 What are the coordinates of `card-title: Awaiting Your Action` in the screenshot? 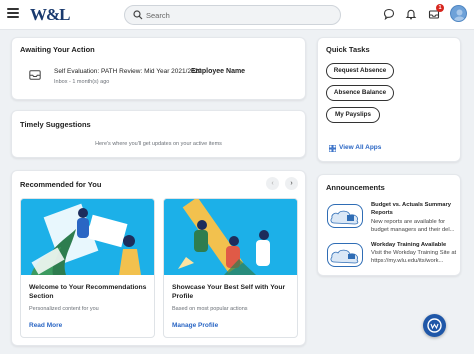 It's located at (57, 49).